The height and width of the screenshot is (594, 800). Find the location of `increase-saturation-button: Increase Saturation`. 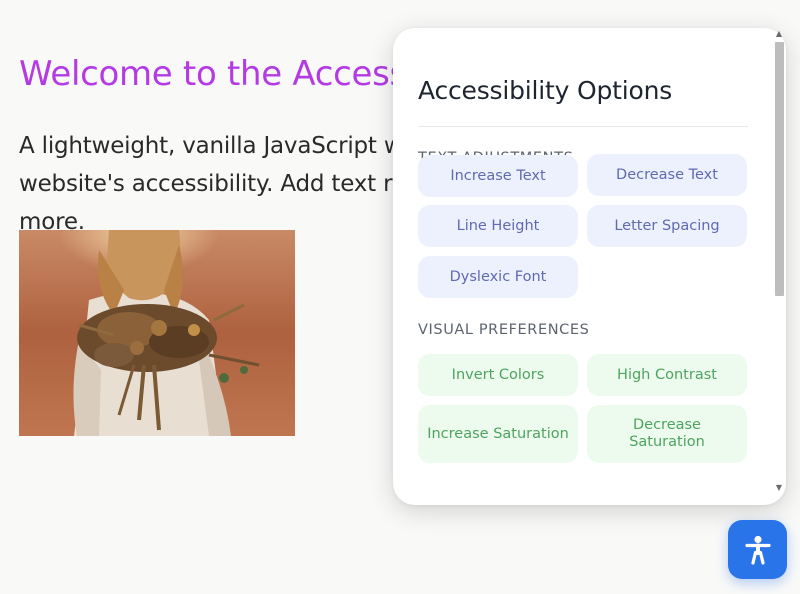

increase-saturation-button: Increase Saturation is located at coordinates (498, 434).